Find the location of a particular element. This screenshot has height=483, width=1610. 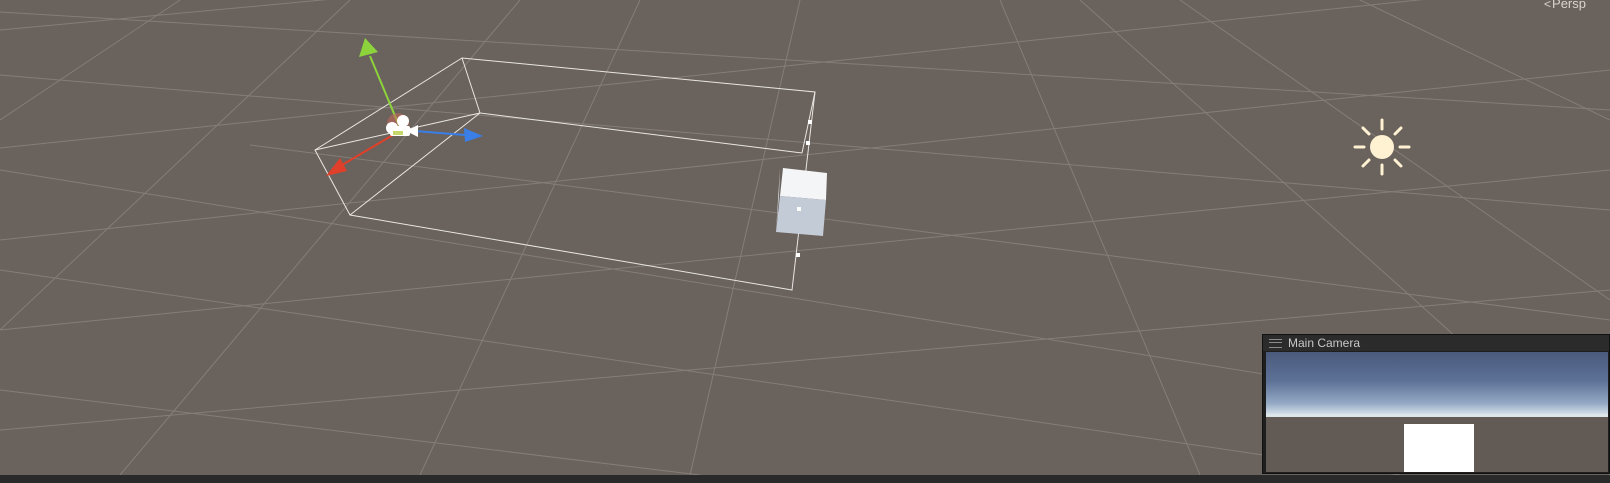

projection-toggle: <Persp is located at coordinates (1565, 5).